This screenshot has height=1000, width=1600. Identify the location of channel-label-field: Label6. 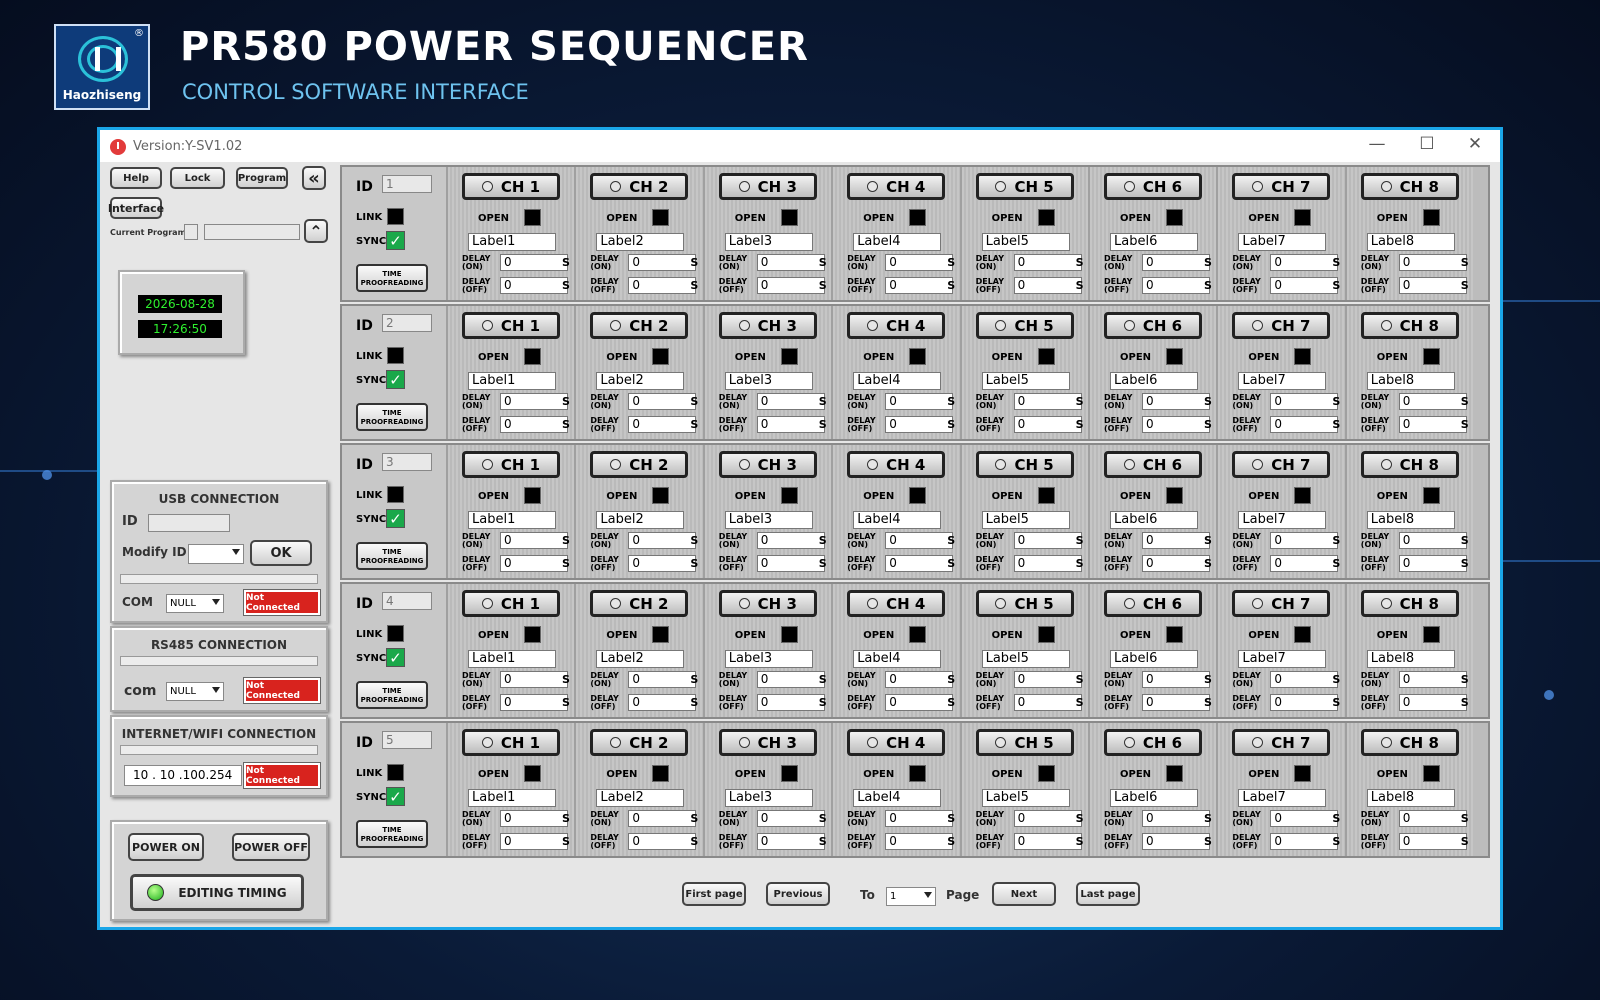
(1154, 242).